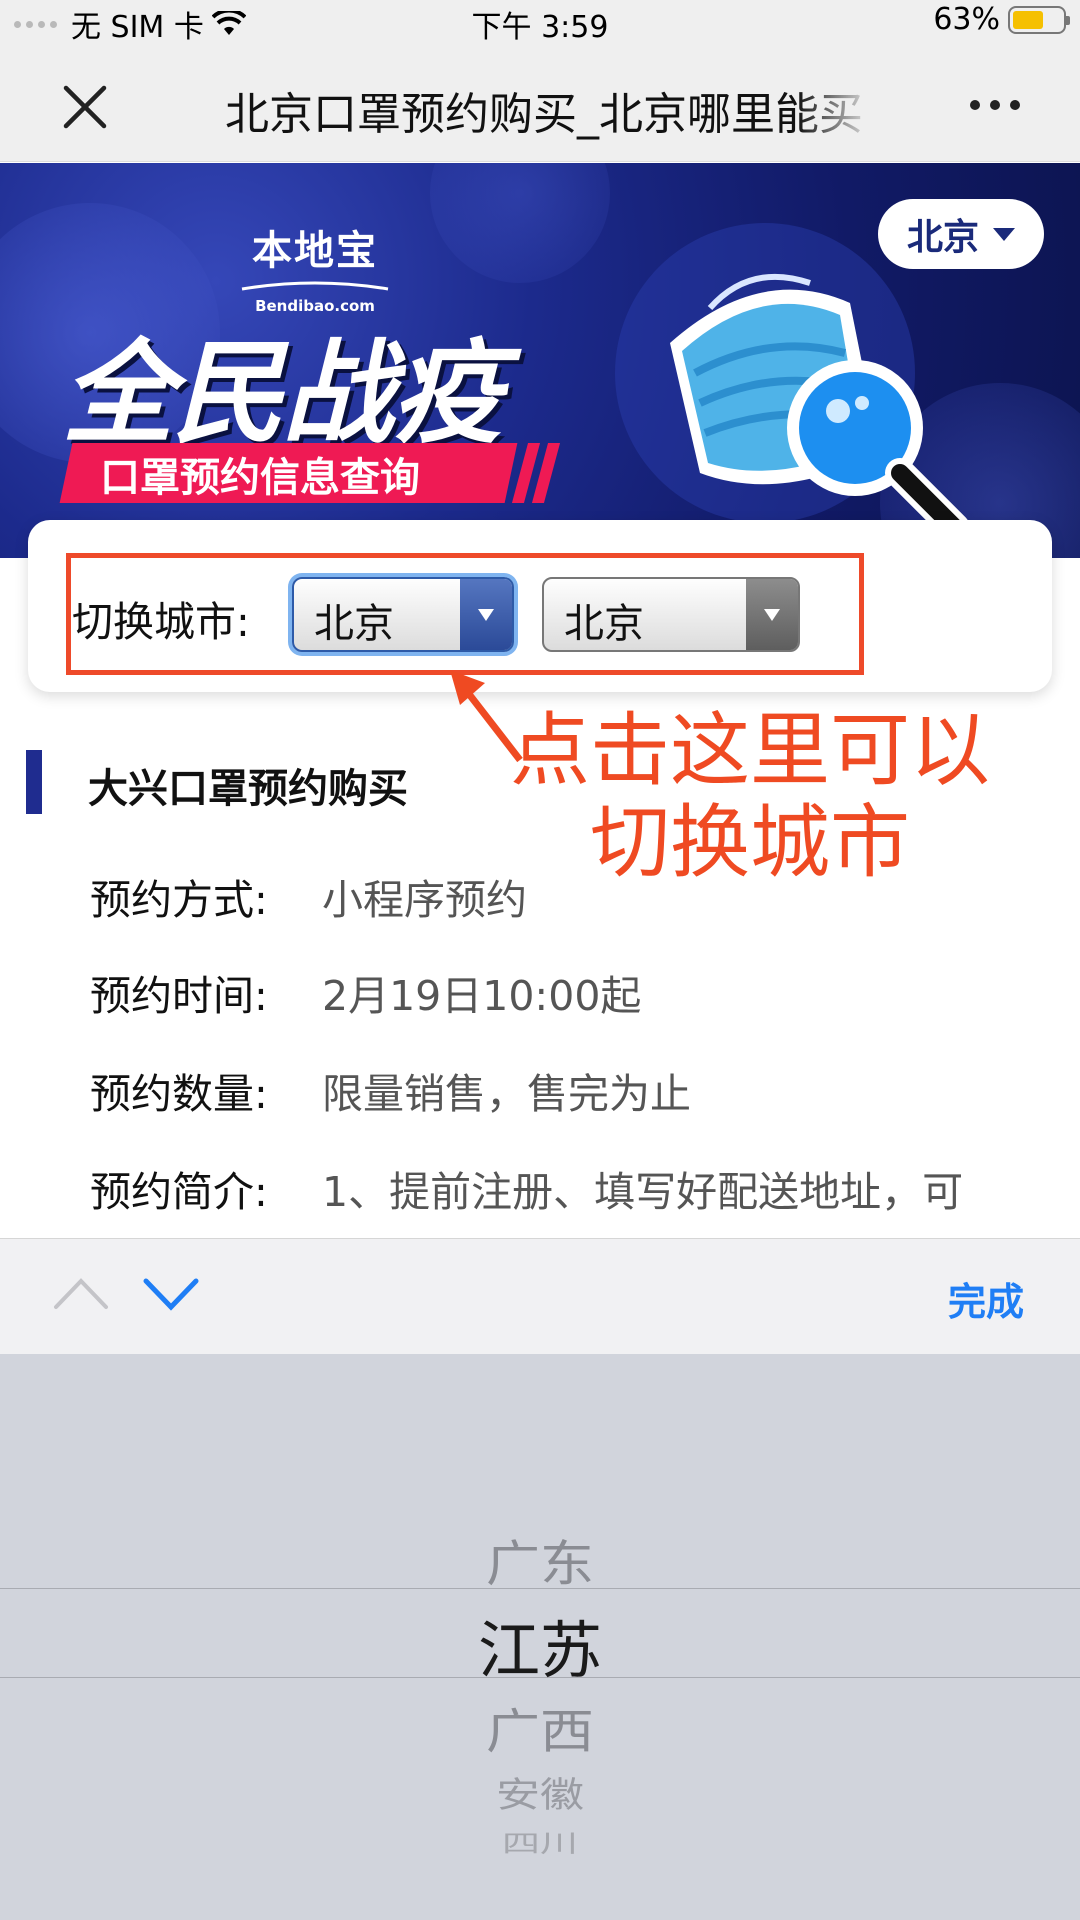  What do you see at coordinates (465, 614) in the screenshot?
I see `highlight-frame` at bounding box center [465, 614].